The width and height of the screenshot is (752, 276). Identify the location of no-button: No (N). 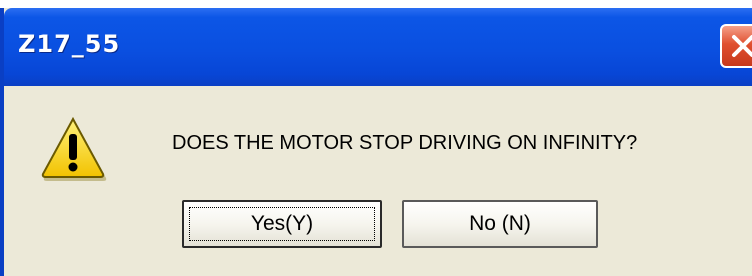
(500, 224).